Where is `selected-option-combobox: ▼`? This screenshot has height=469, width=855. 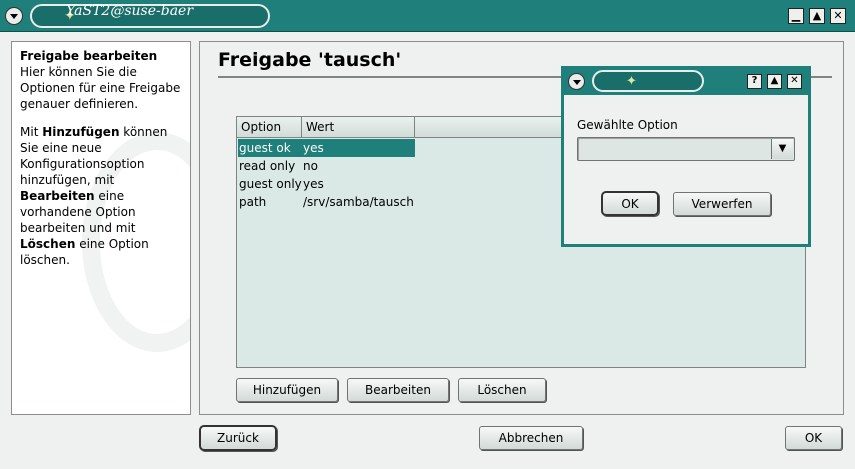
selected-option-combobox: ▼ is located at coordinates (686, 149).